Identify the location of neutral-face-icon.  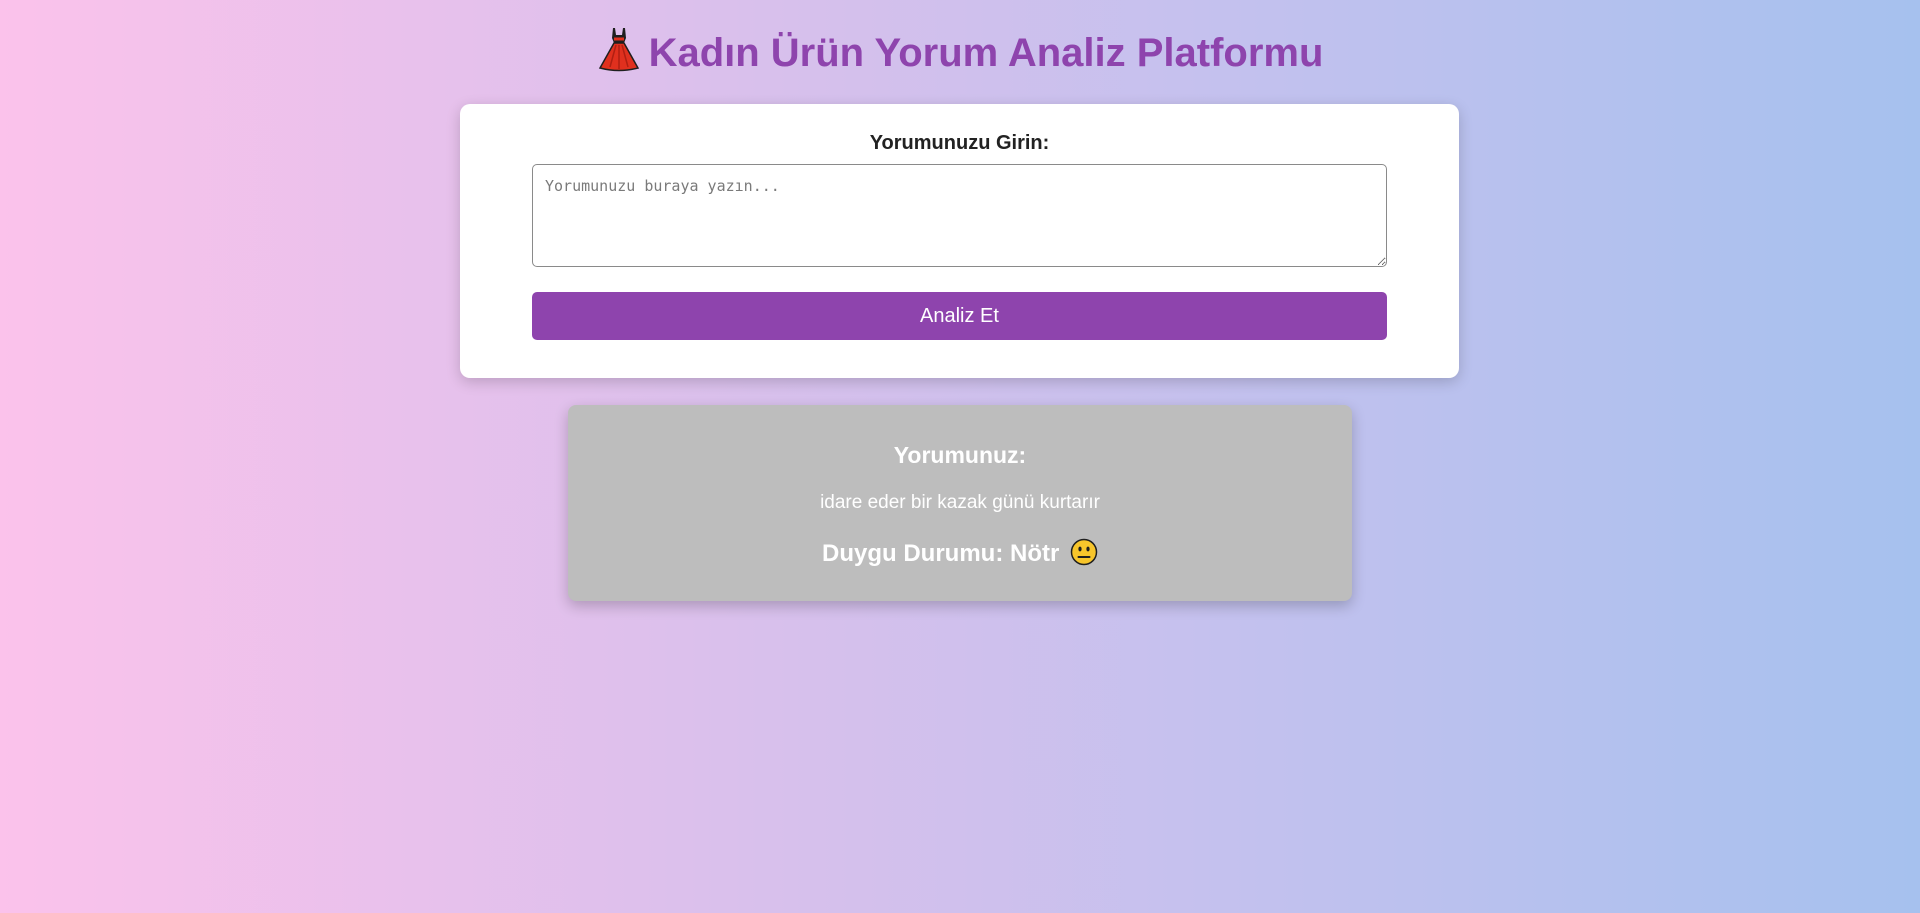
(1084, 552).